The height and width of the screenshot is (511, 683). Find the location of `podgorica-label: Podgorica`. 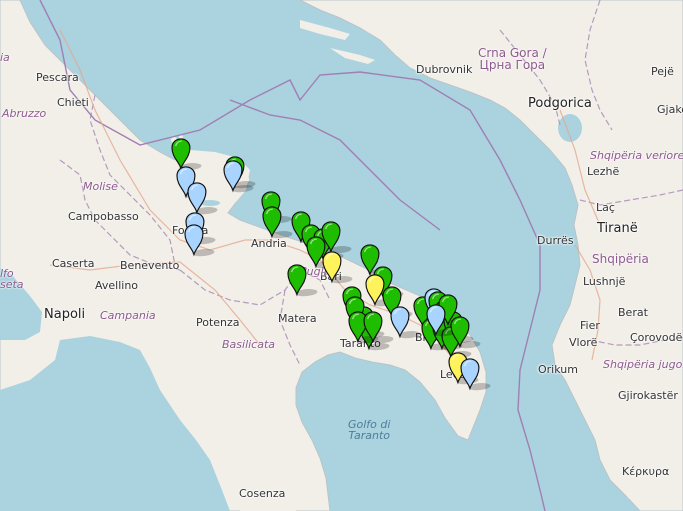

podgorica-label: Podgorica is located at coordinates (560, 103).